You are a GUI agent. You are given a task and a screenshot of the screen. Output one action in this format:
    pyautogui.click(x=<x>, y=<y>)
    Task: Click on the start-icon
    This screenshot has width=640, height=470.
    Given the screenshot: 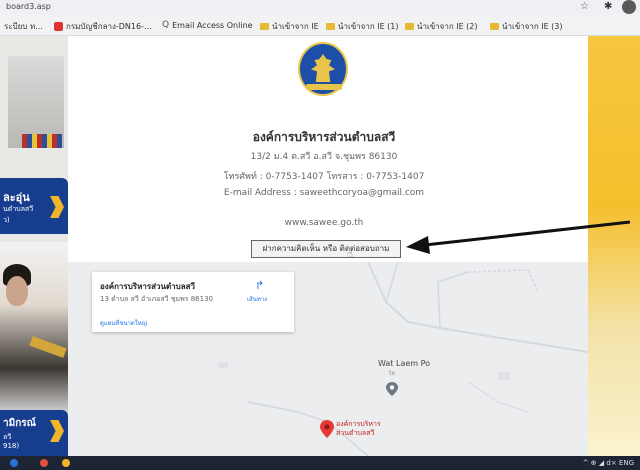 What is the action you would take?
    pyautogui.click(x=14, y=463)
    